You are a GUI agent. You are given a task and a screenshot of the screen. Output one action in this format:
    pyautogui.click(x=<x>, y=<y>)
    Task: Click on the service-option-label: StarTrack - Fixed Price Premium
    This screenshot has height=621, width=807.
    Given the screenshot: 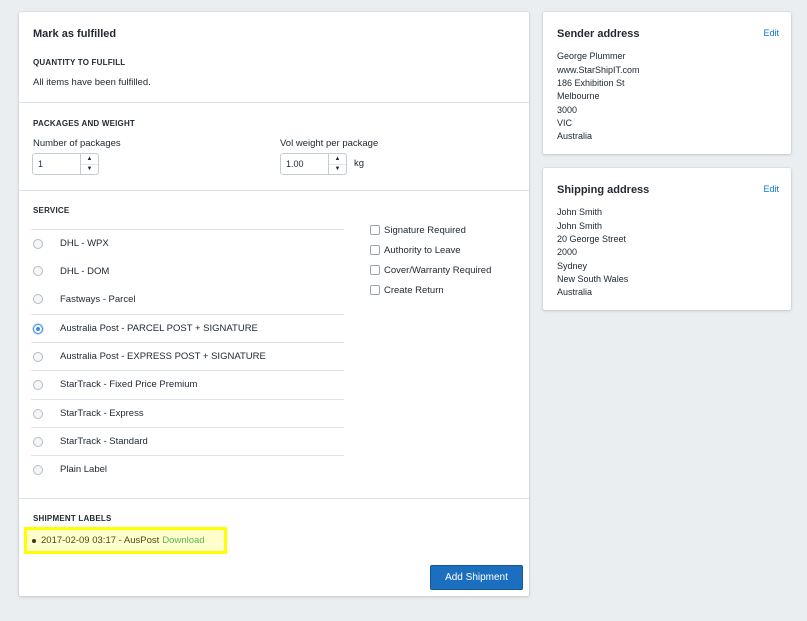 What is the action you would take?
    pyautogui.click(x=129, y=384)
    